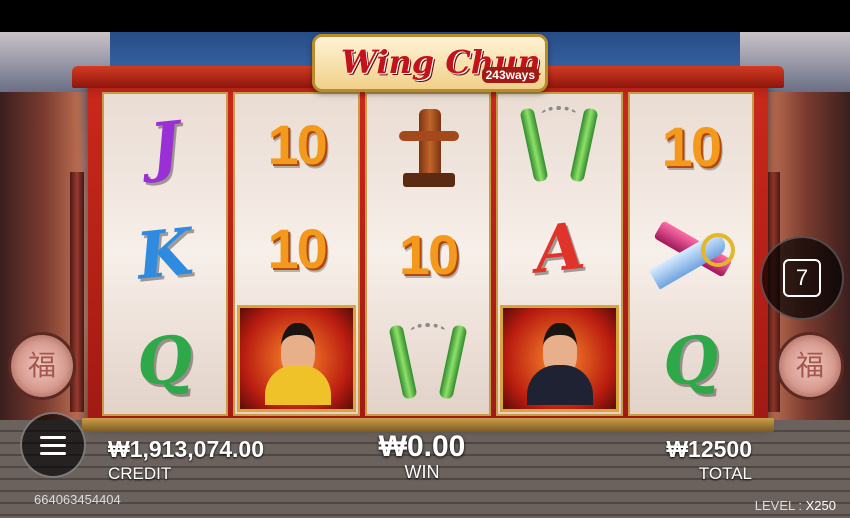 The width and height of the screenshot is (850, 518). I want to click on master-portrait-icon, so click(559, 360).